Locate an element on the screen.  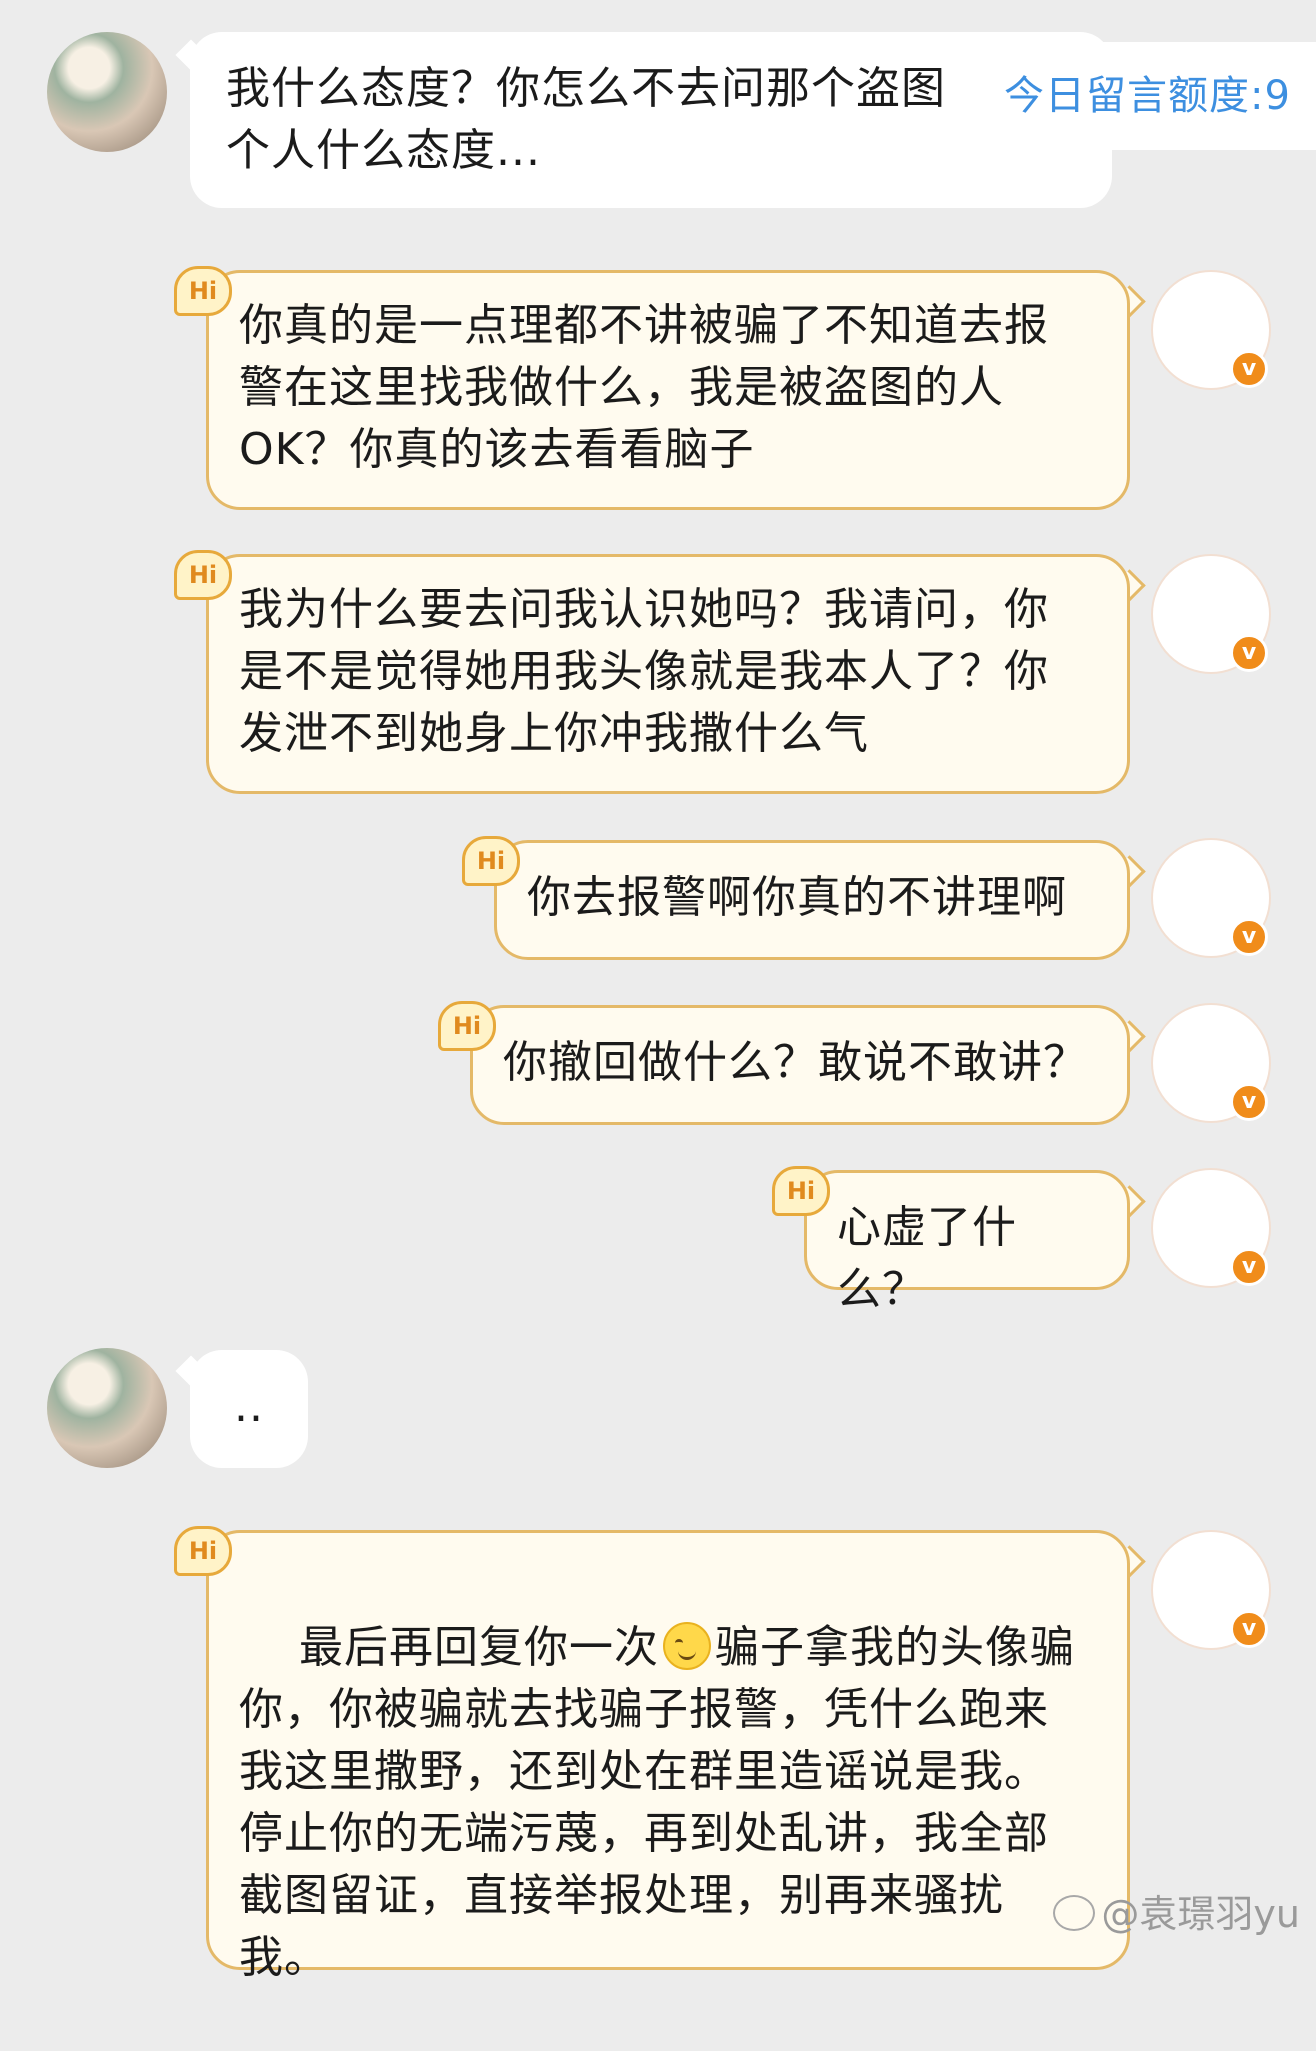
message-bubble: .. is located at coordinates (249, 1409).